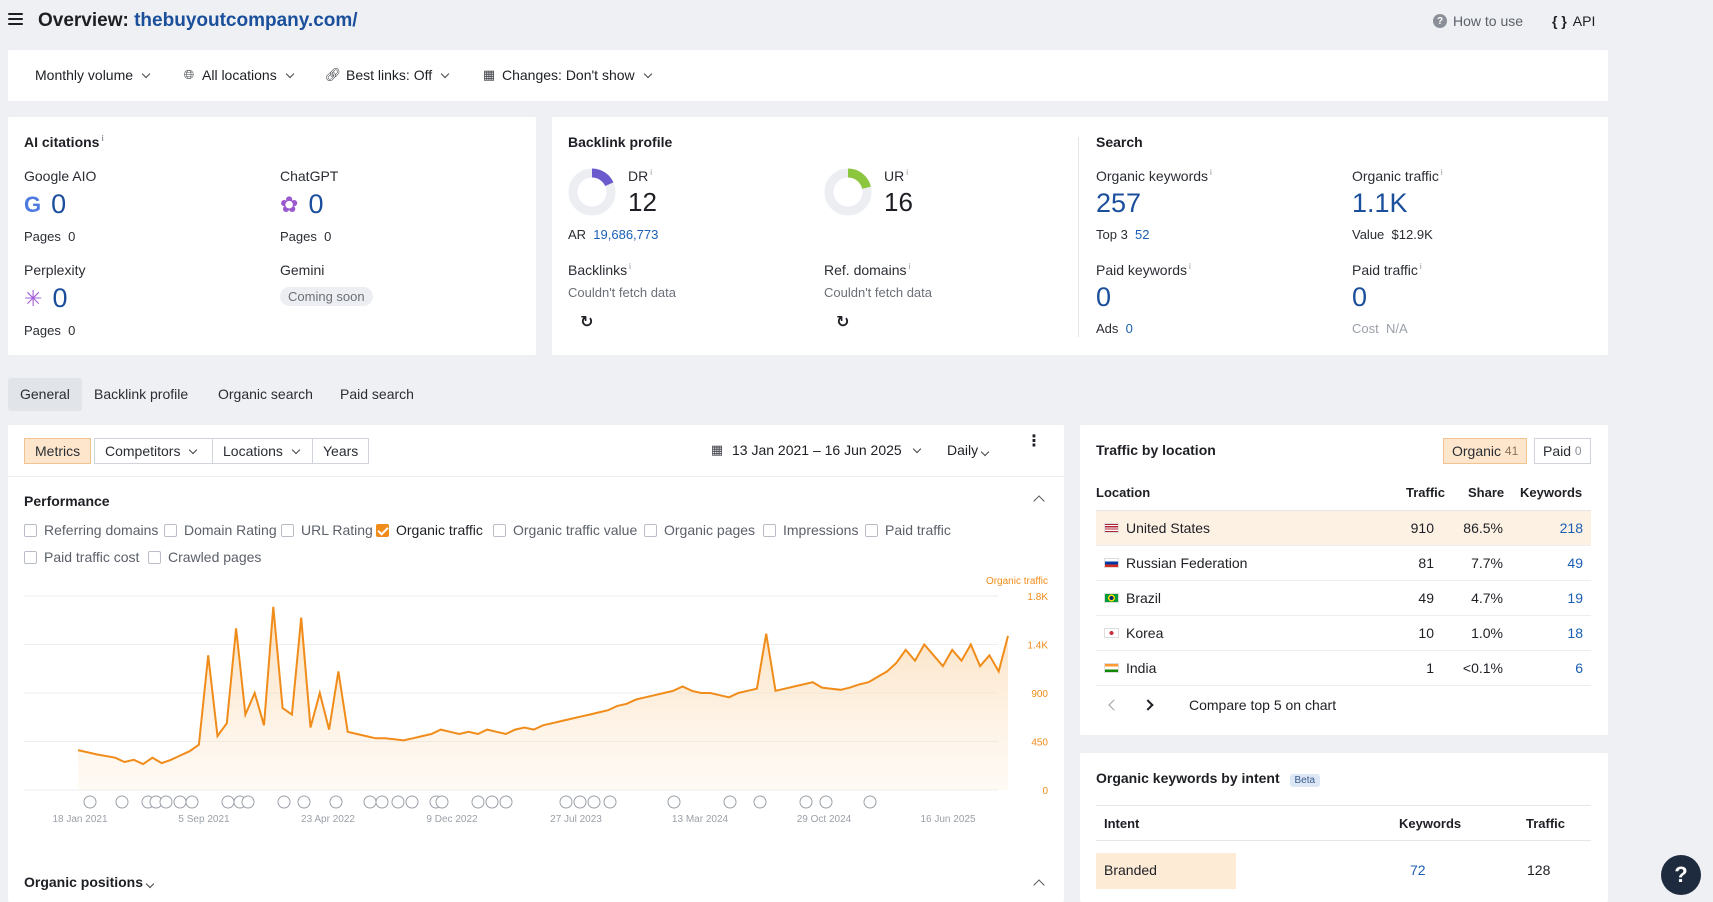 Image resolution: width=1713 pixels, height=902 pixels. What do you see at coordinates (89, 882) in the screenshot?
I see `organic-positions-title: Organic positions` at bounding box center [89, 882].